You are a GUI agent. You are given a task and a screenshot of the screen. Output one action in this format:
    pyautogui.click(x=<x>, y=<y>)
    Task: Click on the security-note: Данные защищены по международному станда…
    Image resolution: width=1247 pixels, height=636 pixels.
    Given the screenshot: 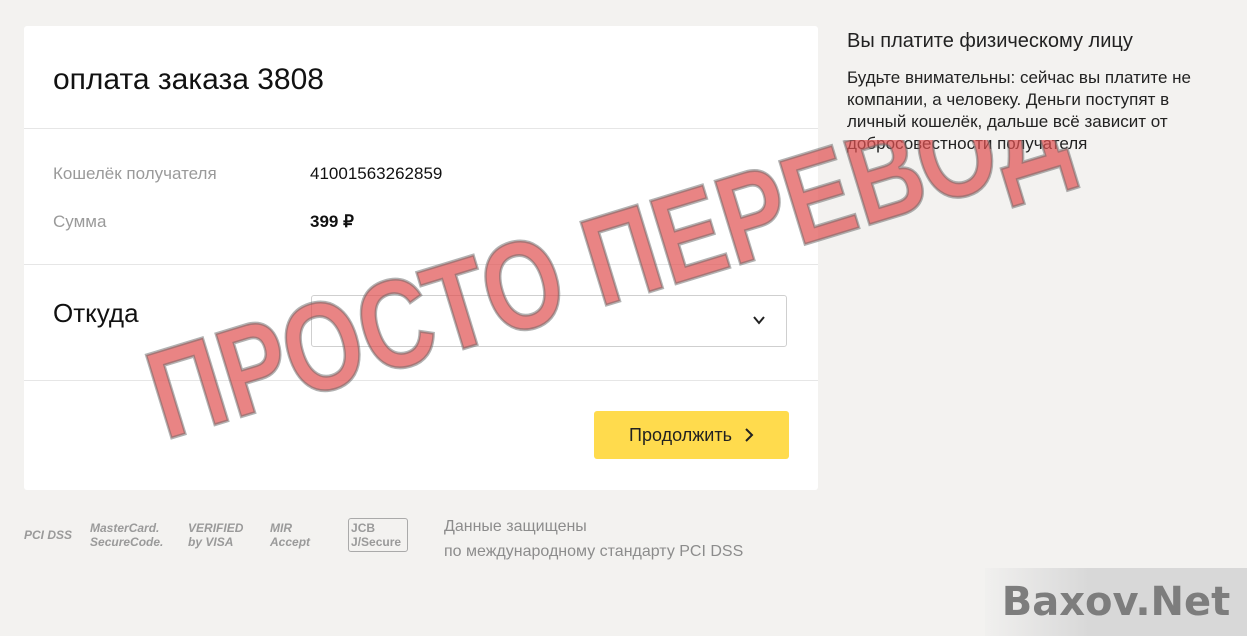 What is the action you would take?
    pyautogui.click(x=593, y=539)
    